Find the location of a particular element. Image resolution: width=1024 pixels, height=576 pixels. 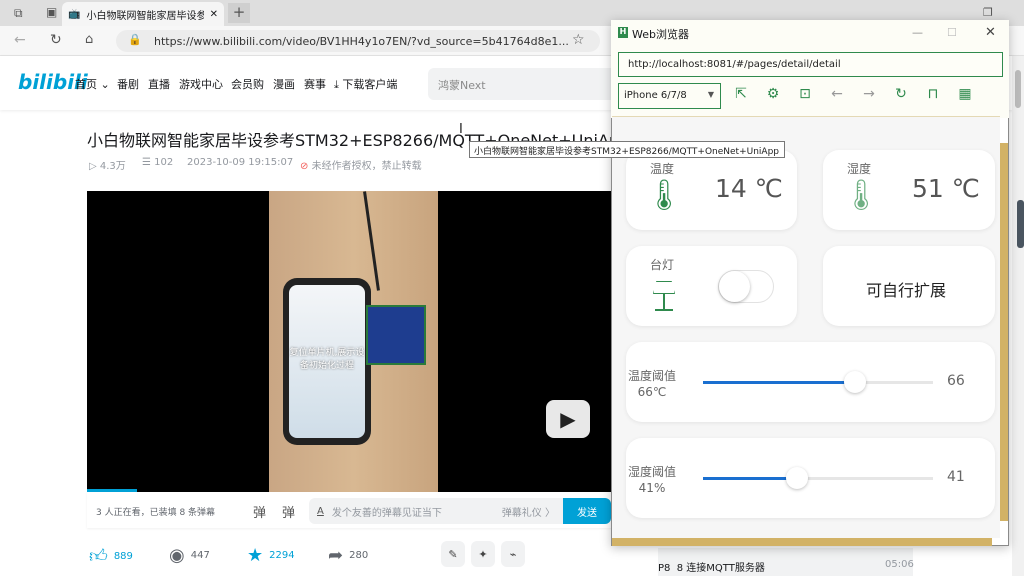

danmaku-count: ☰ 102 is located at coordinates (158, 162).